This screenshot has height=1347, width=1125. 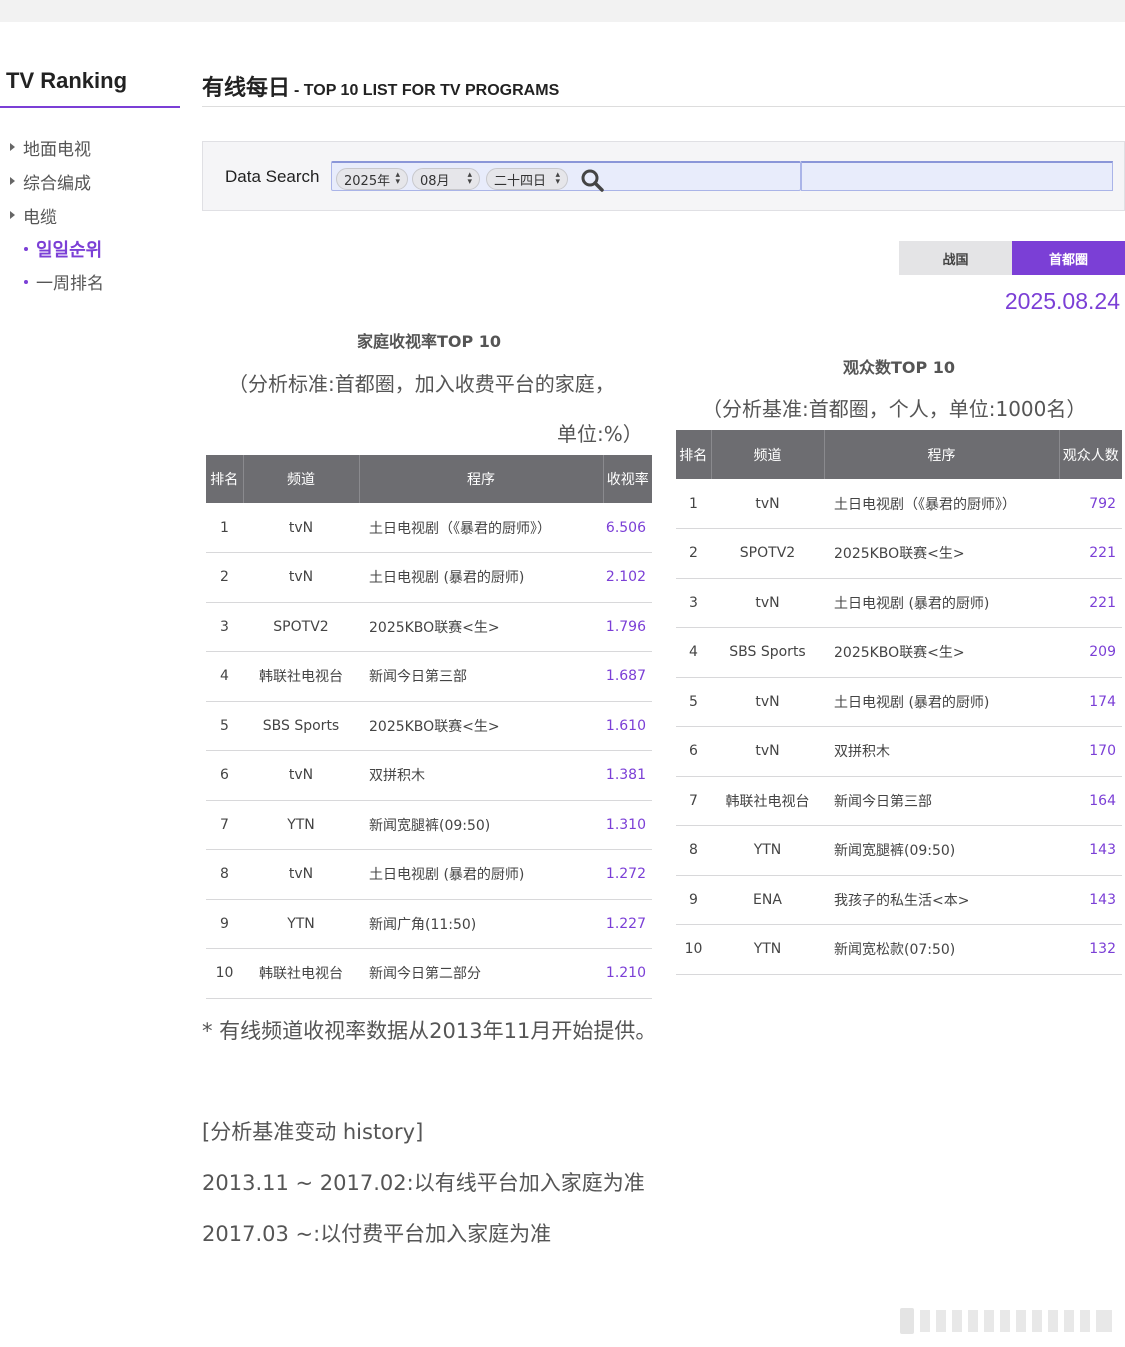 What do you see at coordinates (429, 627) in the screenshot?
I see `table-row: 3 SPOTV2 2025KBO联赛<生> 1.796` at bounding box center [429, 627].